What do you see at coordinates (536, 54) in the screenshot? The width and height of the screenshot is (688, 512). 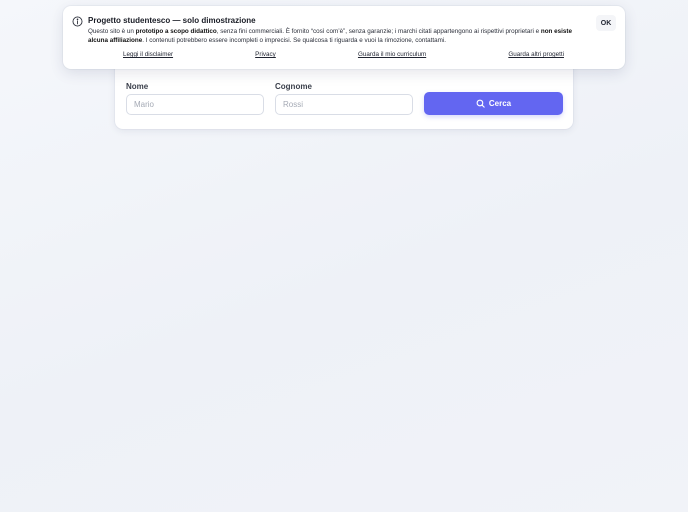 I see `other-projects-link: Guarda altri progetti` at bounding box center [536, 54].